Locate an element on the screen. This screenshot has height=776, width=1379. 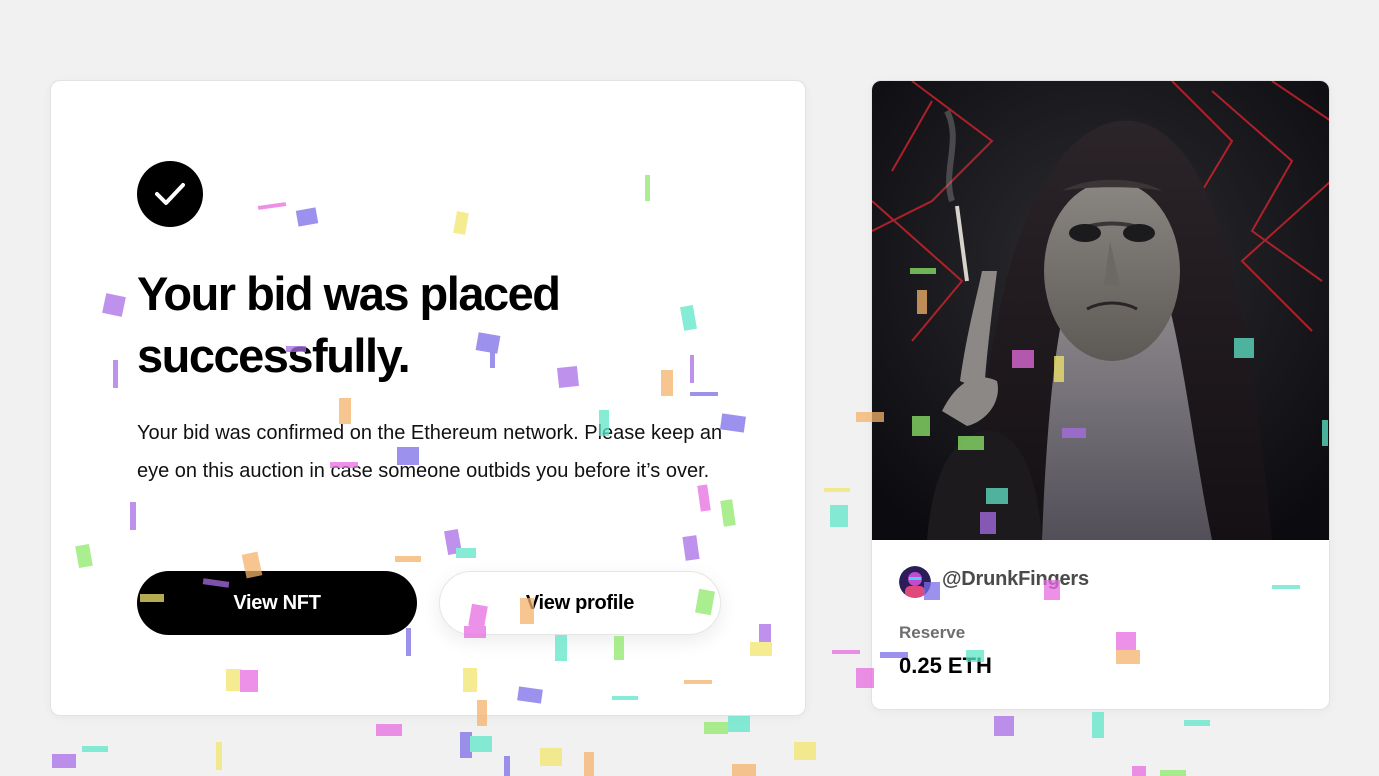
check-icon is located at coordinates (170, 194).